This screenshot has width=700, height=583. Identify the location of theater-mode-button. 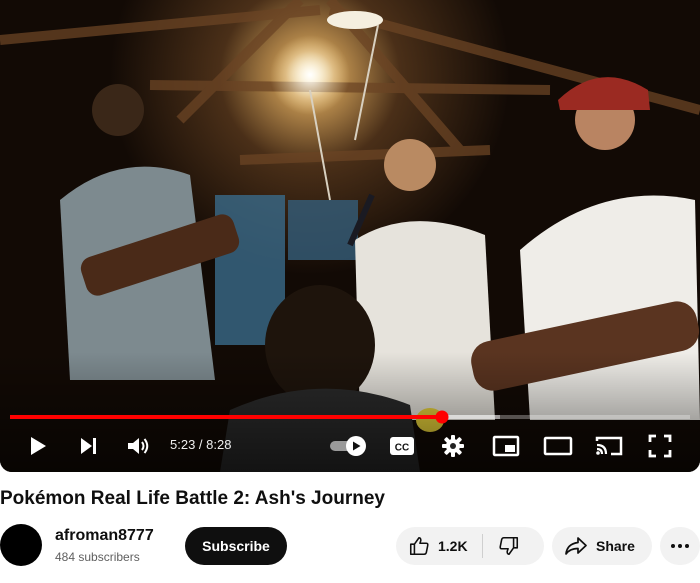
(558, 446).